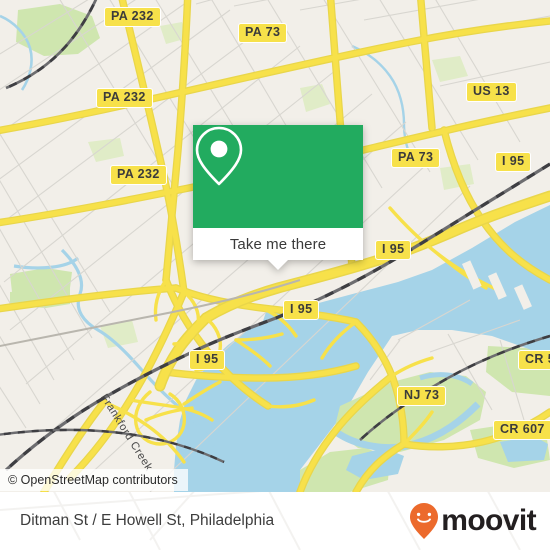 The height and width of the screenshot is (550, 550). I want to click on moovit-pin-icon, so click(424, 521).